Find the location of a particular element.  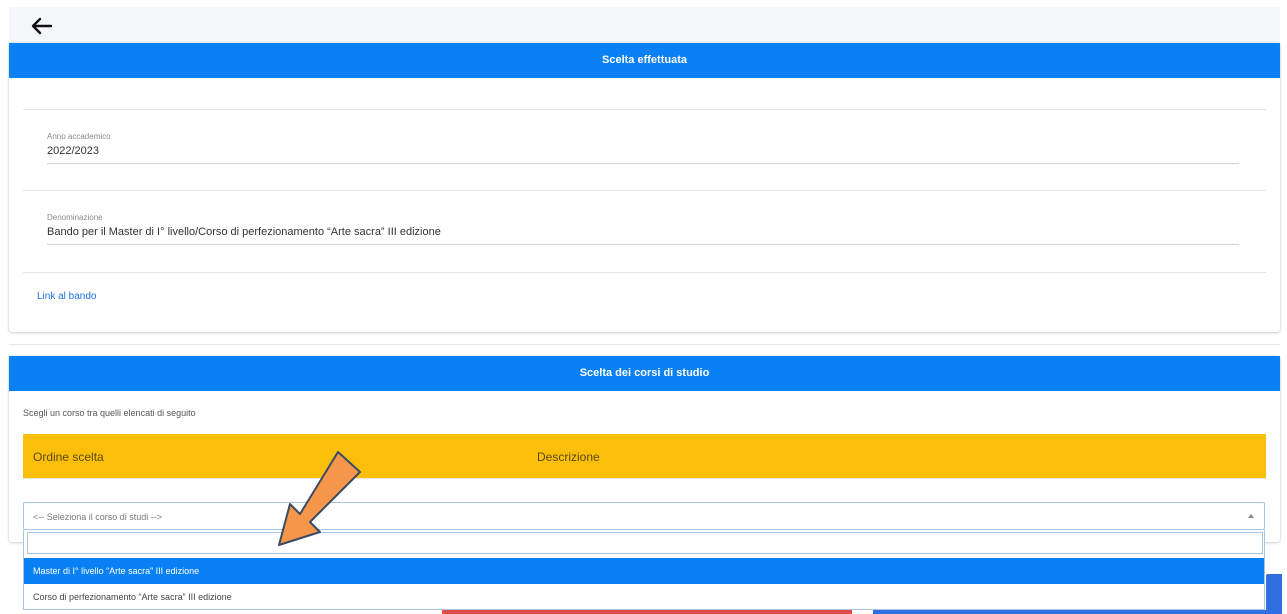

confirm-button is located at coordinates (1073, 612).